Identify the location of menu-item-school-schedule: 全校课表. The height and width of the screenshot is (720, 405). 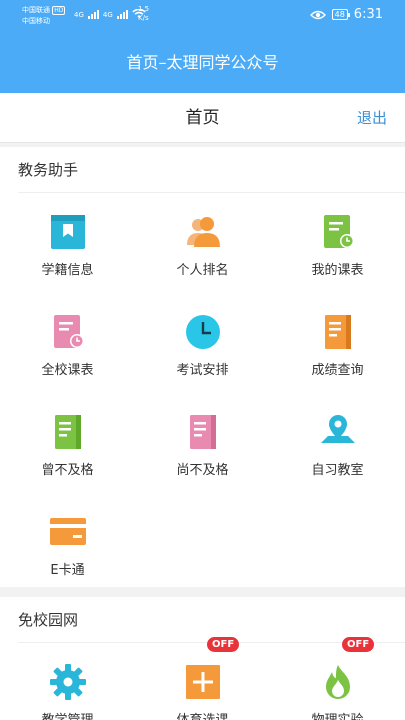
(67, 343).